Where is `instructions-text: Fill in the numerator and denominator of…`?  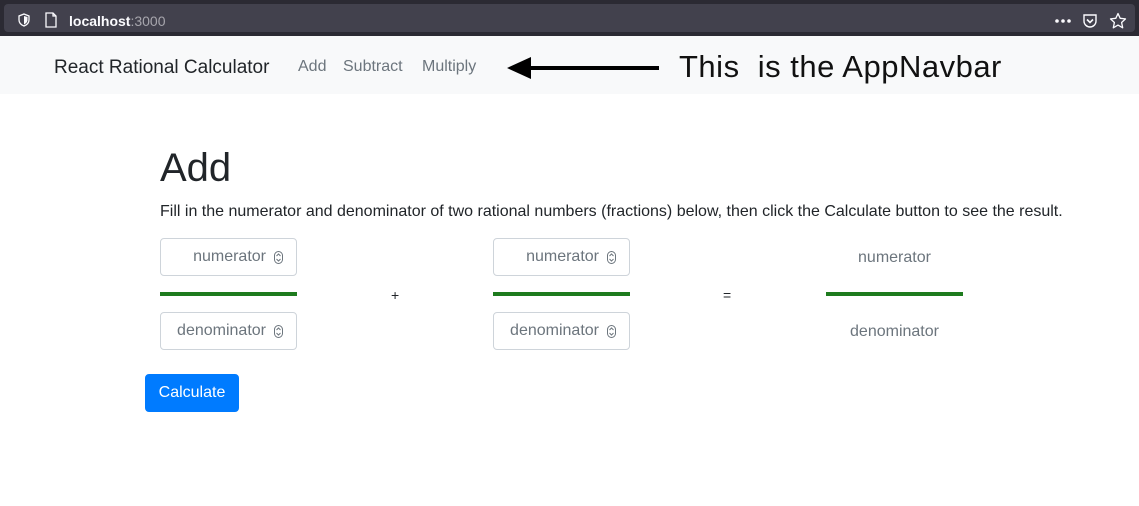
instructions-text: Fill in the numerator and denominator of… is located at coordinates (611, 211).